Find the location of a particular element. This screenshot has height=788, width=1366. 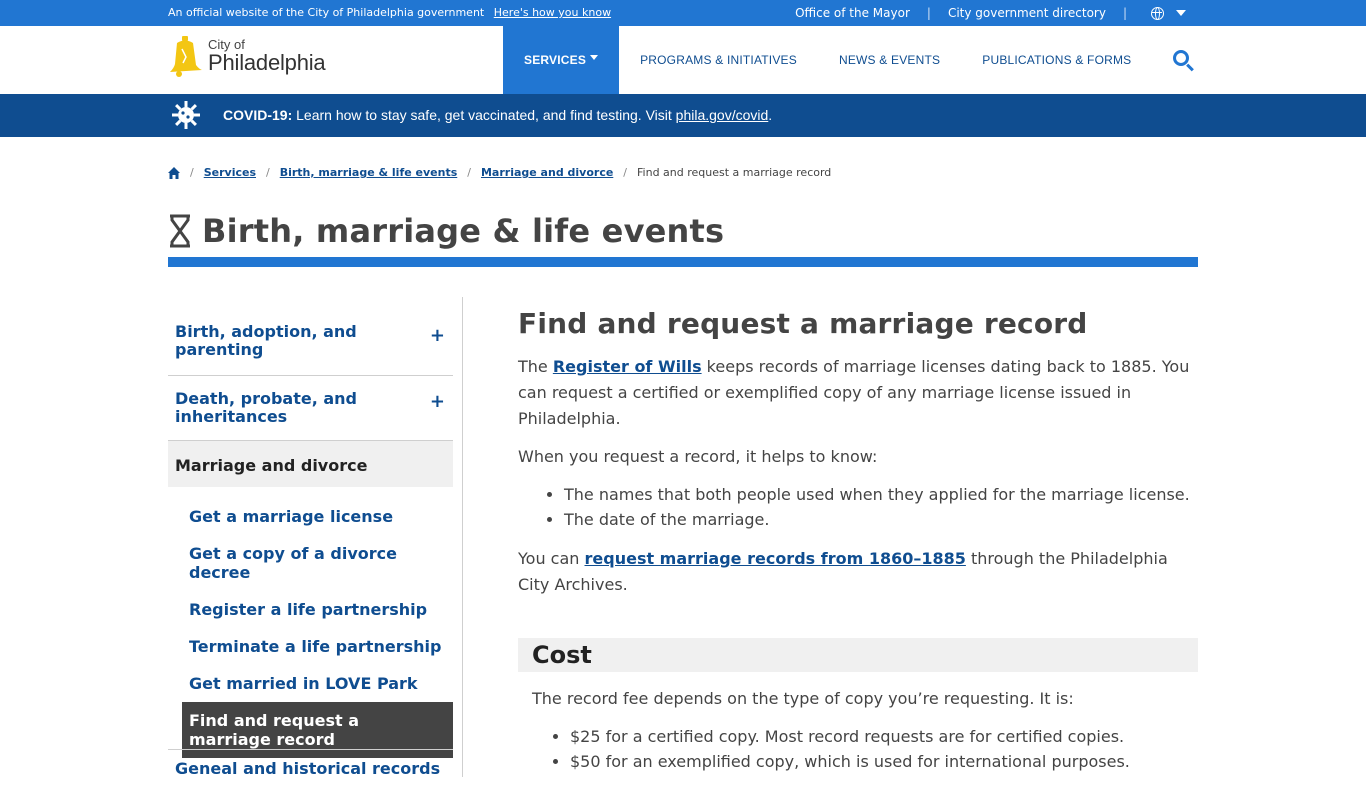

archives-pre: You can is located at coordinates (551, 558).